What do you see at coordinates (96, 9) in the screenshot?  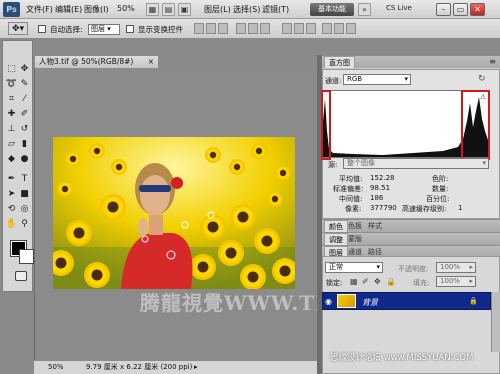 I see `menu-image: 图像(I)` at bounding box center [96, 9].